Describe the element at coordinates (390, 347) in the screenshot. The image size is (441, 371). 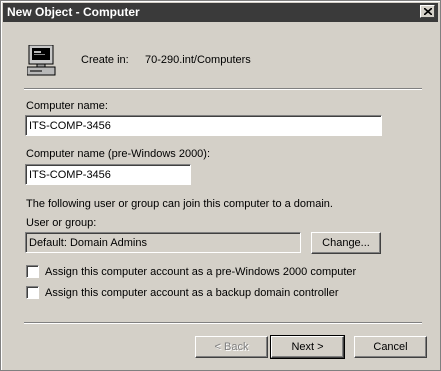
I see `cancel-button: Cancel` at that location.